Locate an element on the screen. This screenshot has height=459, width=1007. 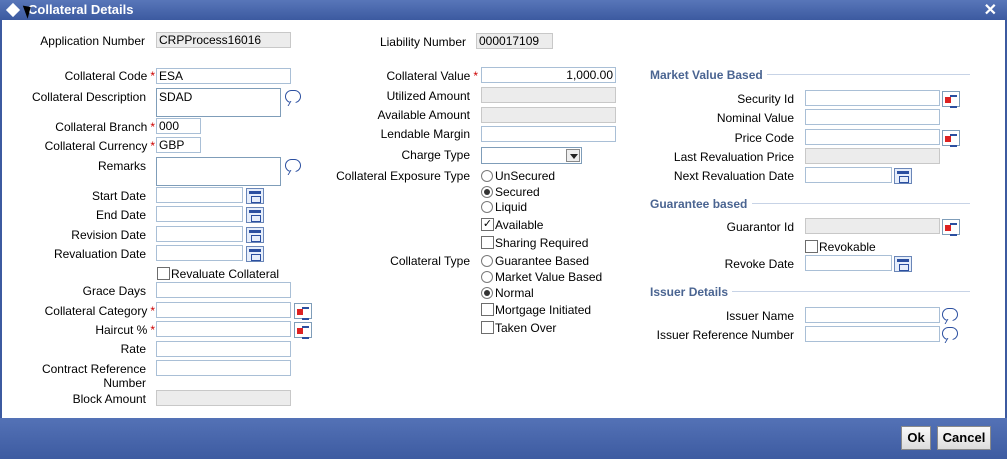
grace-days-input is located at coordinates (223, 290).